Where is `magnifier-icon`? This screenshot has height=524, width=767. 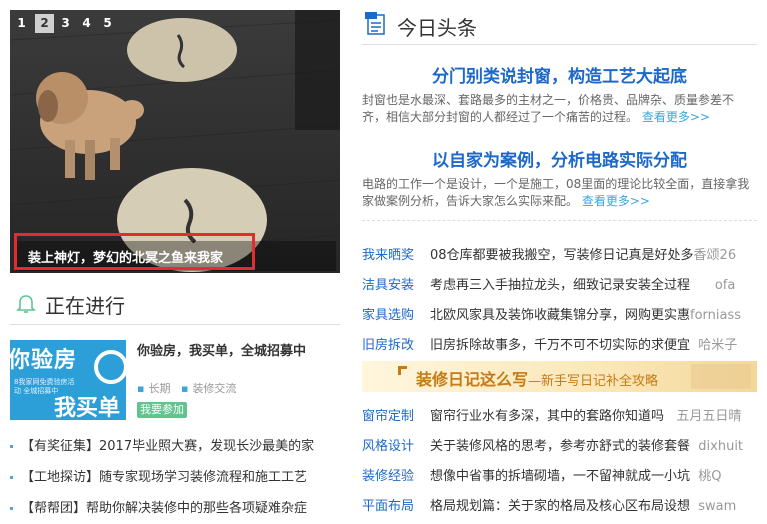
magnifier-icon is located at coordinates (110, 367).